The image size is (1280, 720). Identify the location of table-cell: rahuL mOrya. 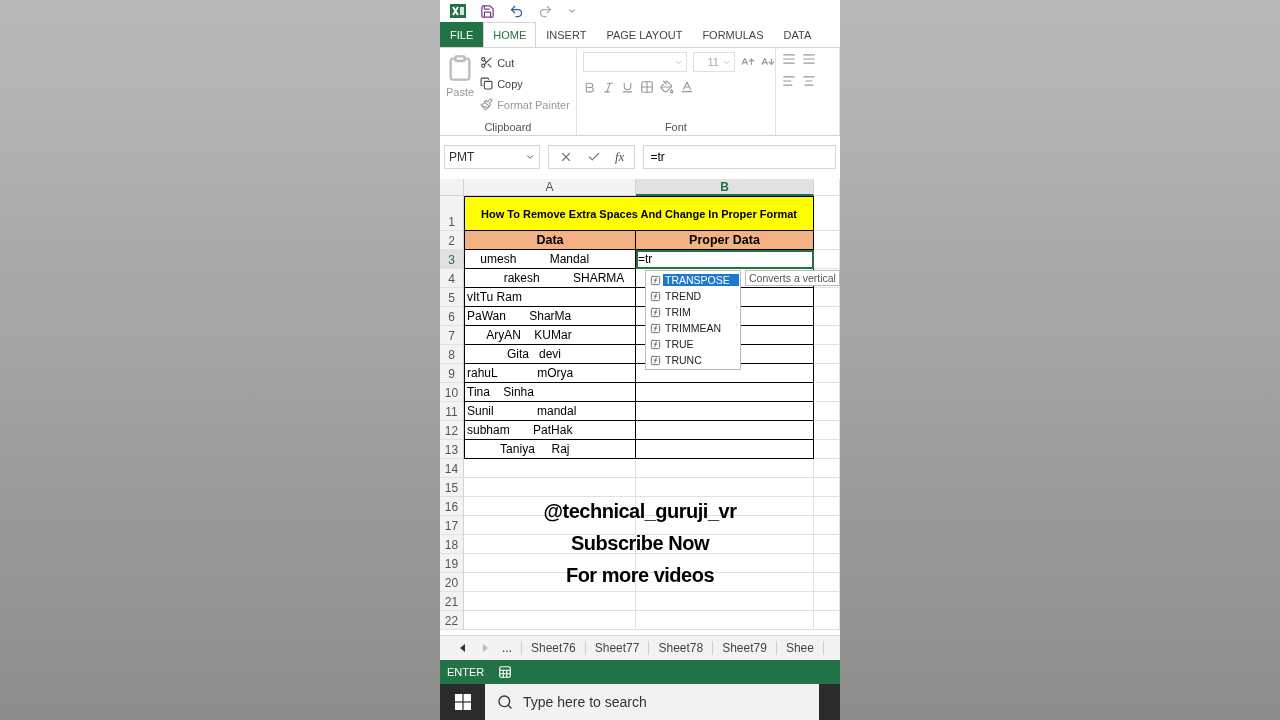
(550, 373).